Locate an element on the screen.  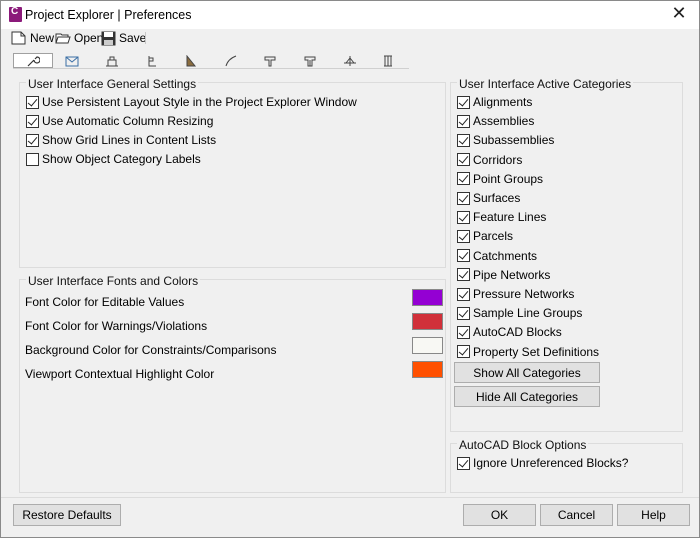
warnings-color-swatch is located at coordinates (427, 321).